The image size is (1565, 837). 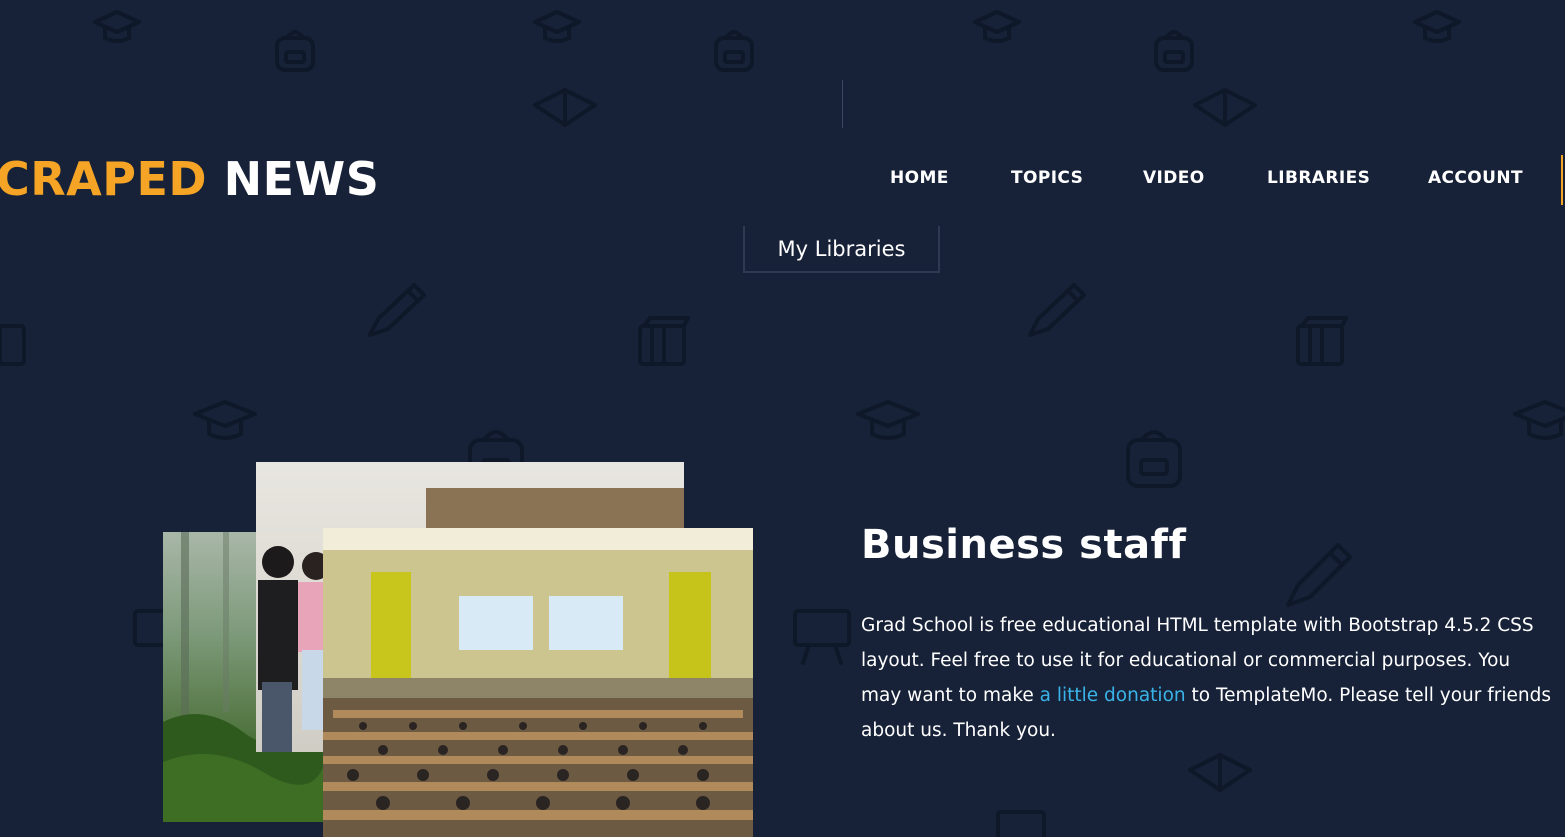 I want to click on libraries-dropdown-item: My Libraries, so click(x=841, y=249).